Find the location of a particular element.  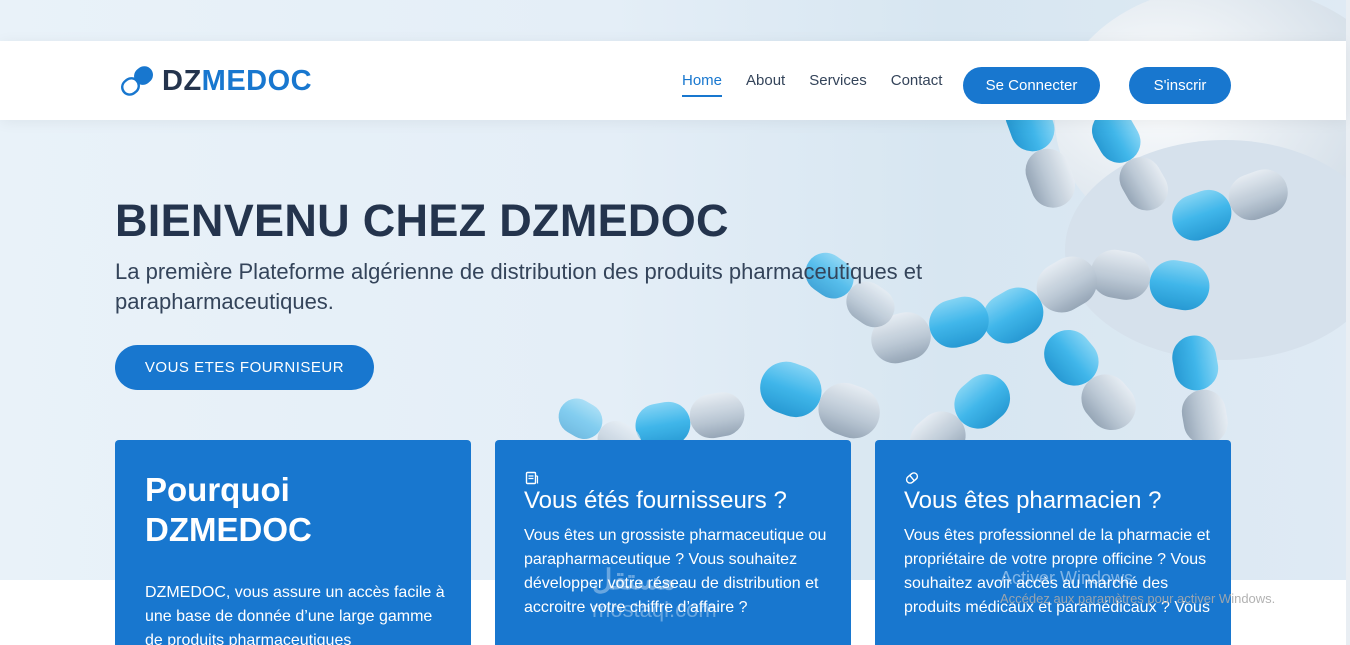

supplier-cta-button: VOUS ETES FOURNISEUR is located at coordinates (244, 367).